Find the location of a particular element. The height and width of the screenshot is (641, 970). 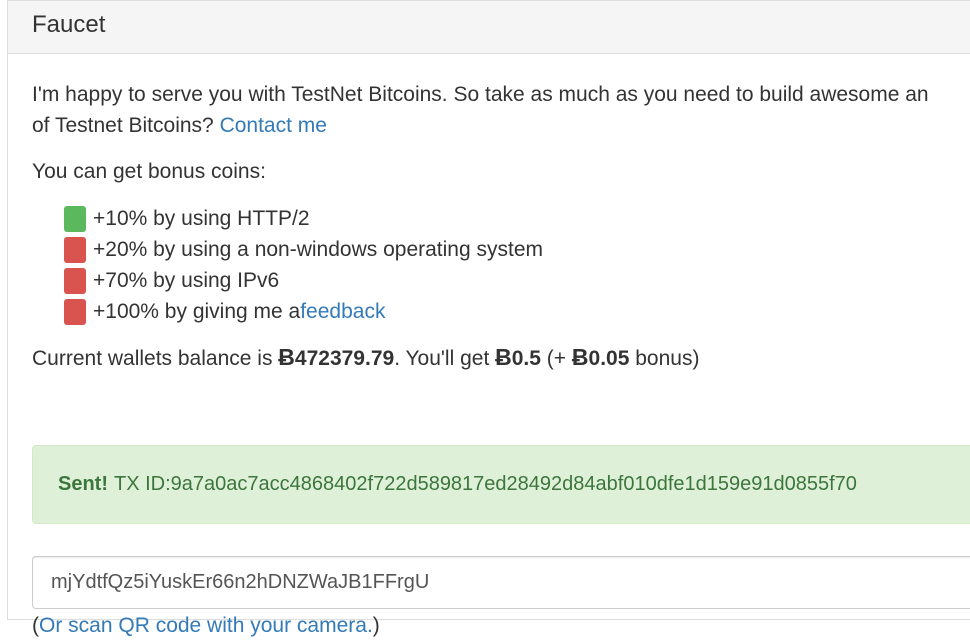

bonus-item-feedback: +100% by giving me a feedback is located at coordinates (303, 311).